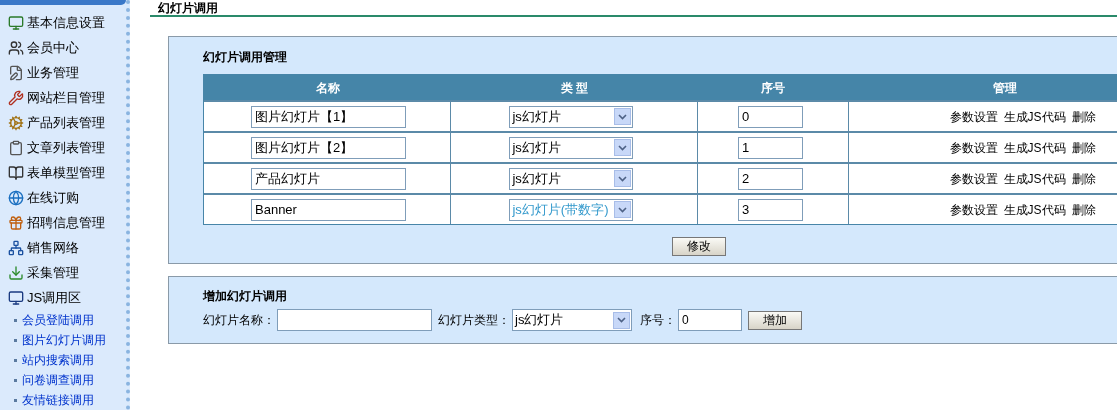  I want to click on name-field, so click(354, 320).